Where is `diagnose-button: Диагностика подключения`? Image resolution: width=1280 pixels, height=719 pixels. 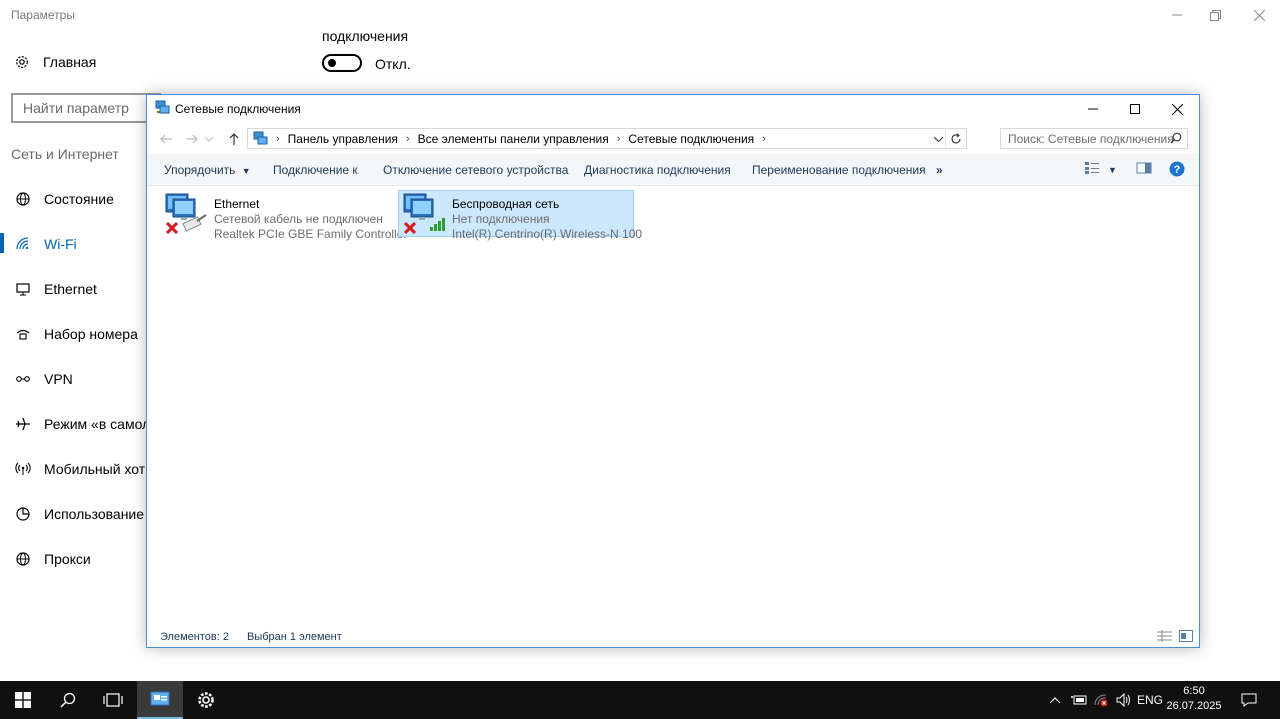
diagnose-button: Диагностика подключения is located at coordinates (657, 170).